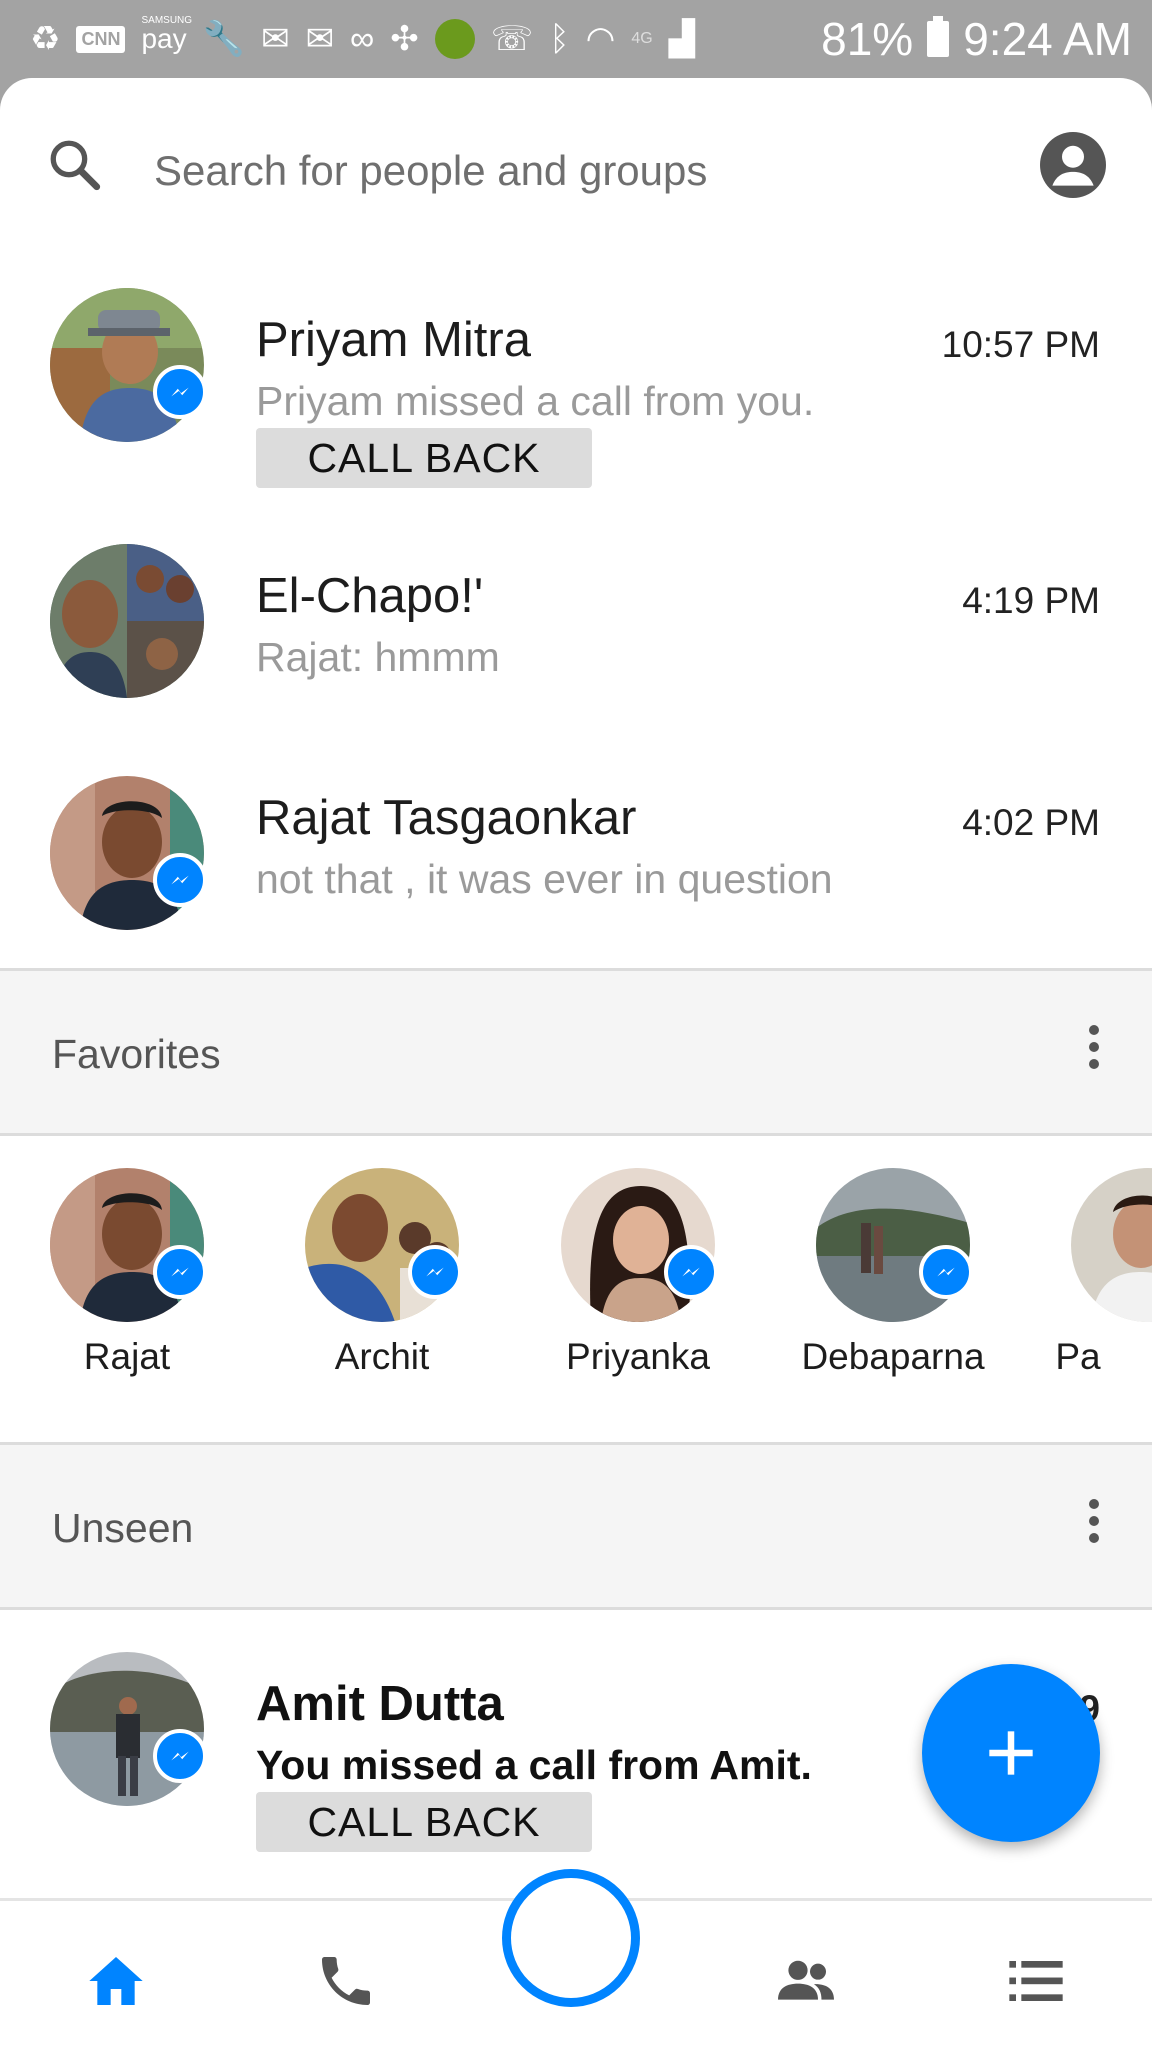 The width and height of the screenshot is (1152, 2048). Describe the element at coordinates (164, 38) in the screenshot. I see `samsung-pay-label: pay` at that location.